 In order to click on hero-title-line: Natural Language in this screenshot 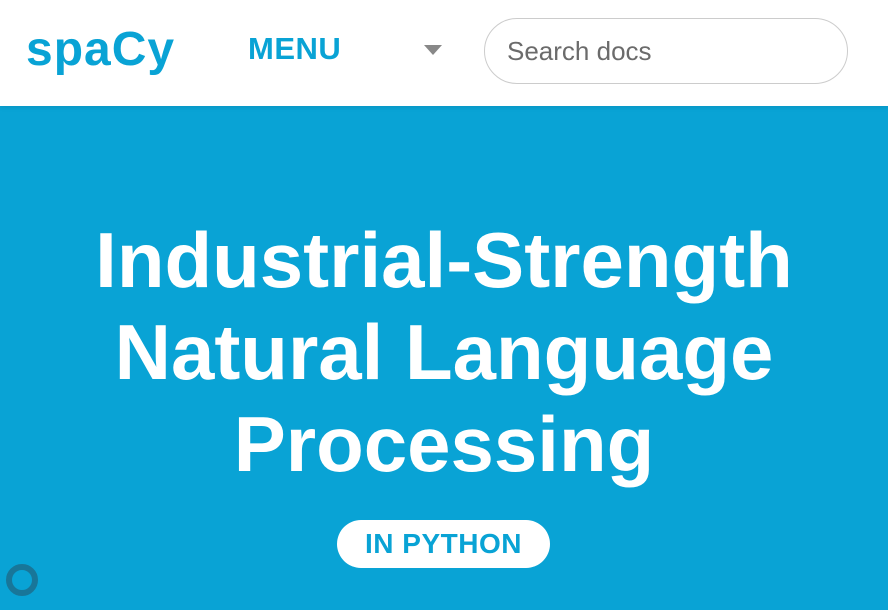, I will do `click(444, 352)`.